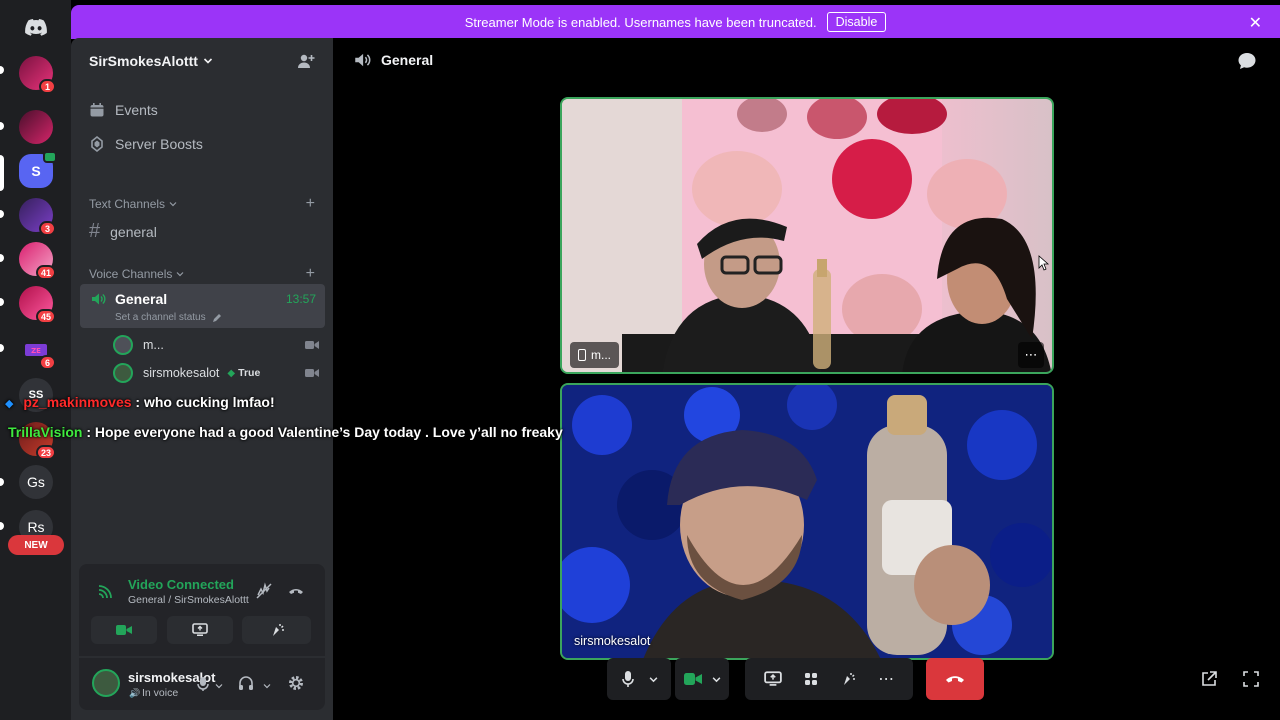 The image size is (1280, 720). I want to click on server-icon-5: 45, so click(37, 305).